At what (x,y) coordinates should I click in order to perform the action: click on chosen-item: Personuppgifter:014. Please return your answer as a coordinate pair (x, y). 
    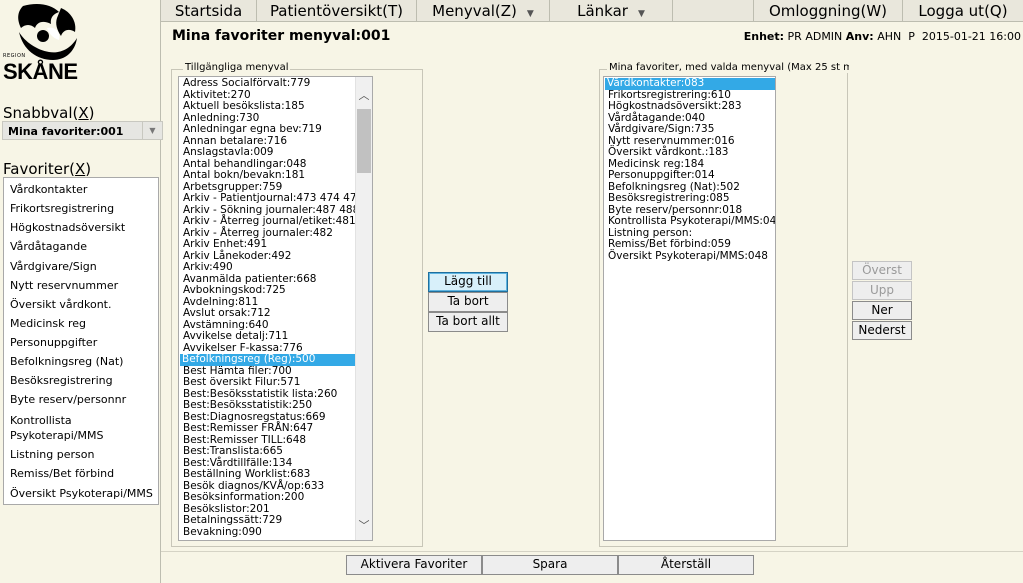
    Looking at the image, I should click on (661, 175).